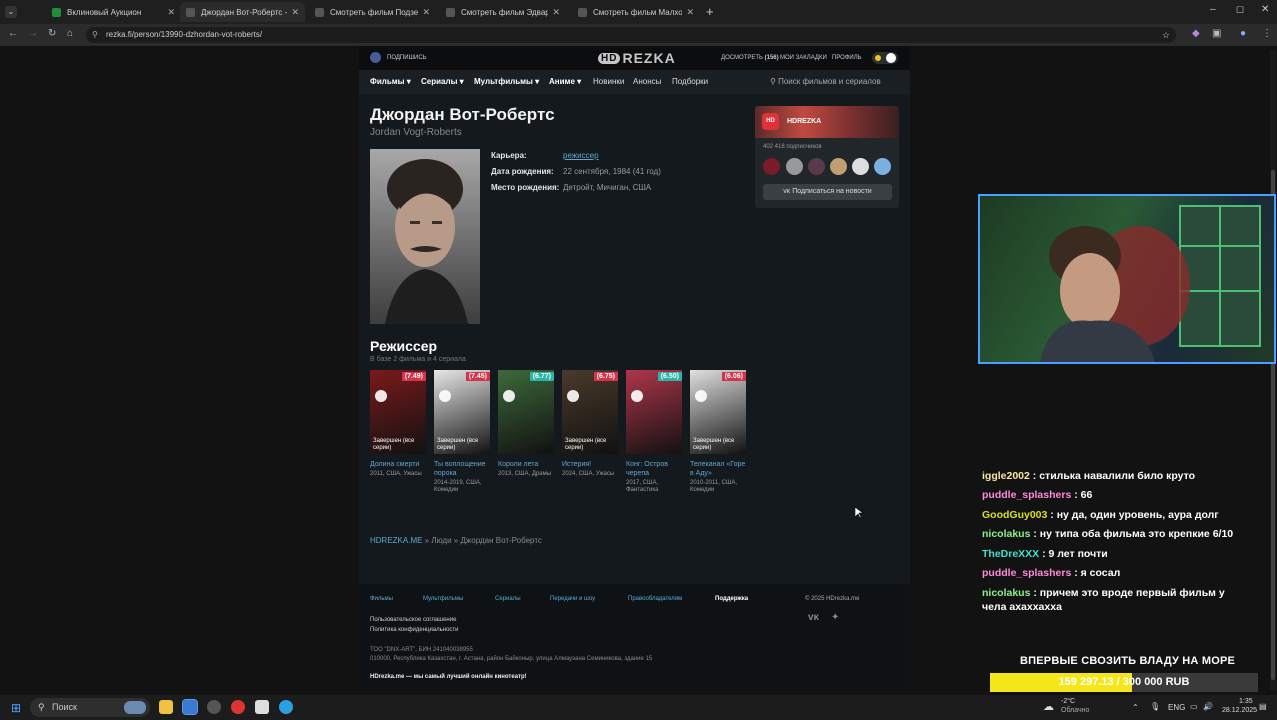 This screenshot has height=720, width=1277. I want to click on app-icon, so click(262, 707).